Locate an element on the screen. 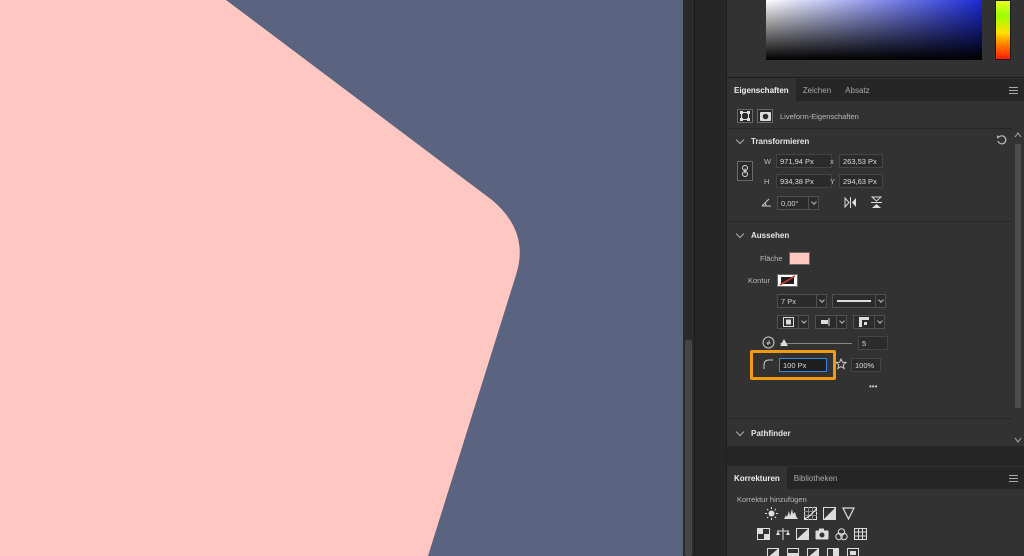 This screenshot has height=556, width=1024. highlight-box is located at coordinates (793, 365).